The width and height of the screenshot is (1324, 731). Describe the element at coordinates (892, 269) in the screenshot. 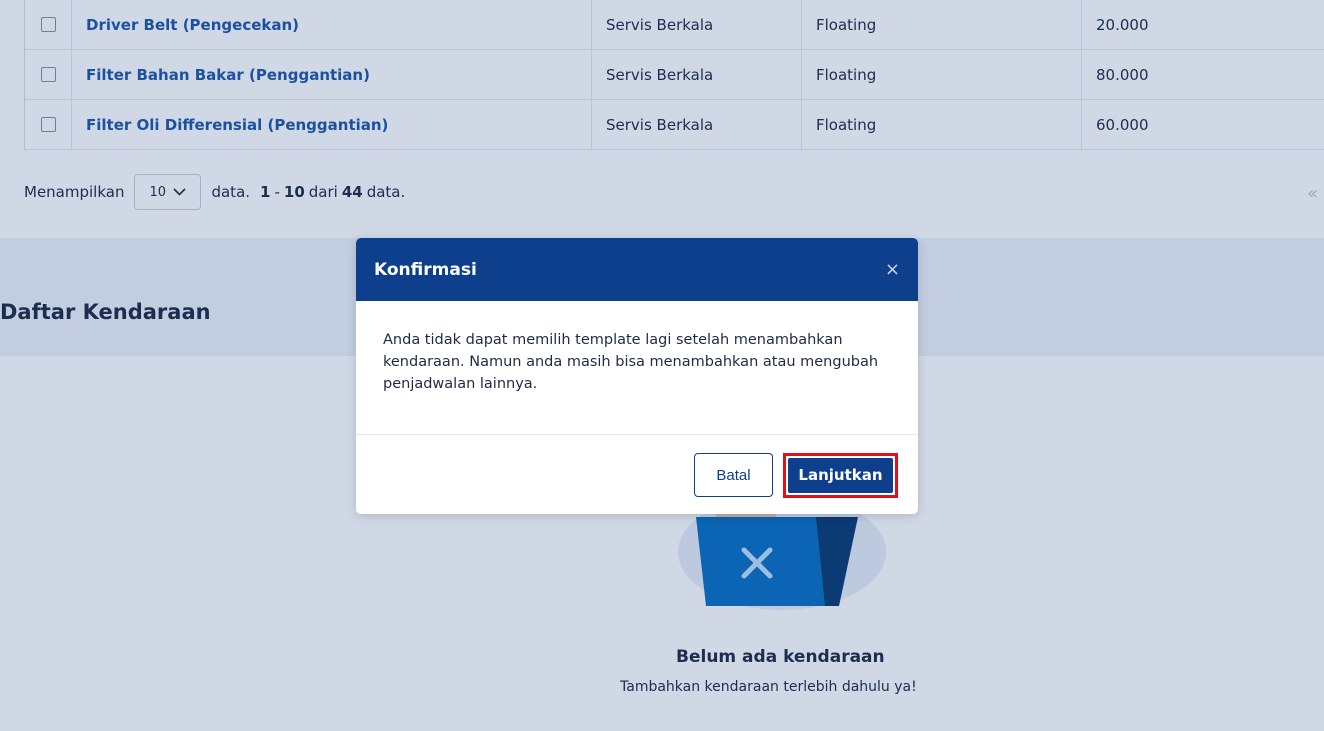

I see `close-icon: ×` at that location.